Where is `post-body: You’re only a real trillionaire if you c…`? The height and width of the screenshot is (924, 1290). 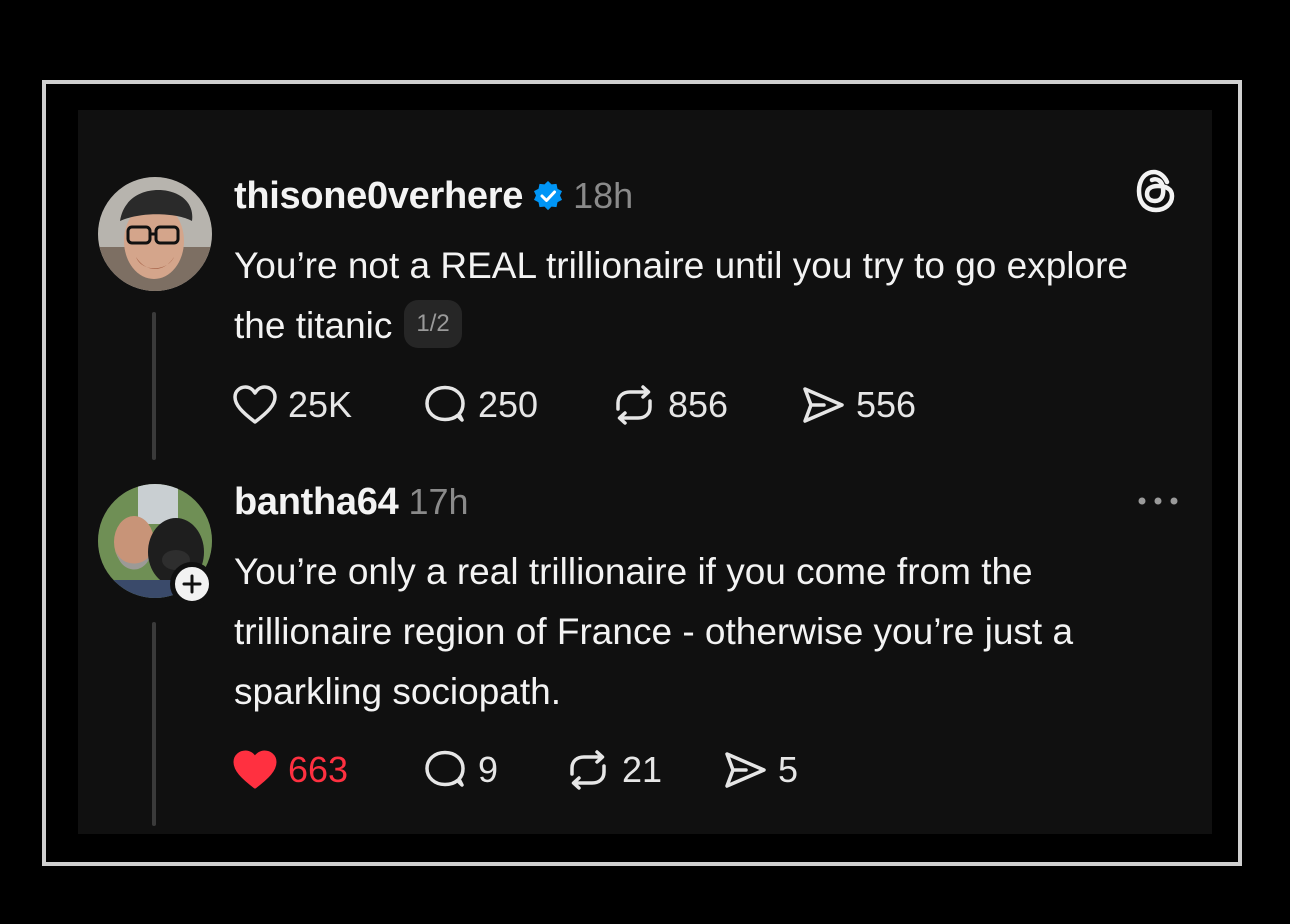
post-body: You’re only a real trillionaire if you c… is located at coordinates (654, 631).